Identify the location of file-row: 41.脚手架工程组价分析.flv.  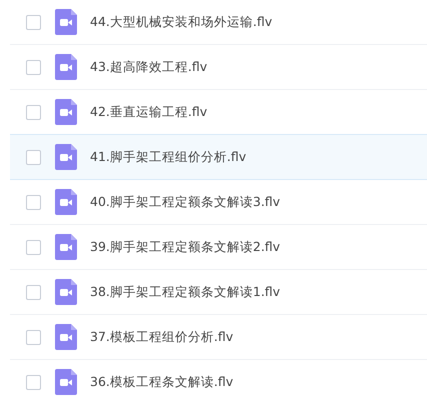
(218, 157).